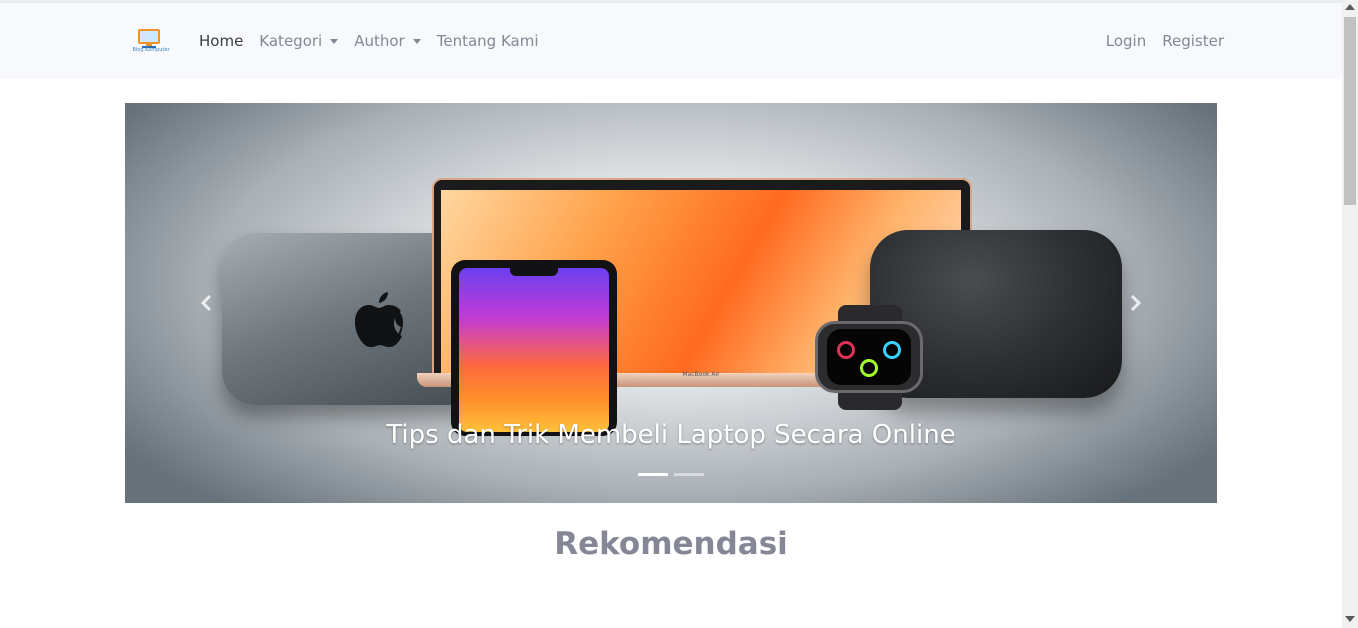  I want to click on carousel-next-icon, so click(1135, 303).